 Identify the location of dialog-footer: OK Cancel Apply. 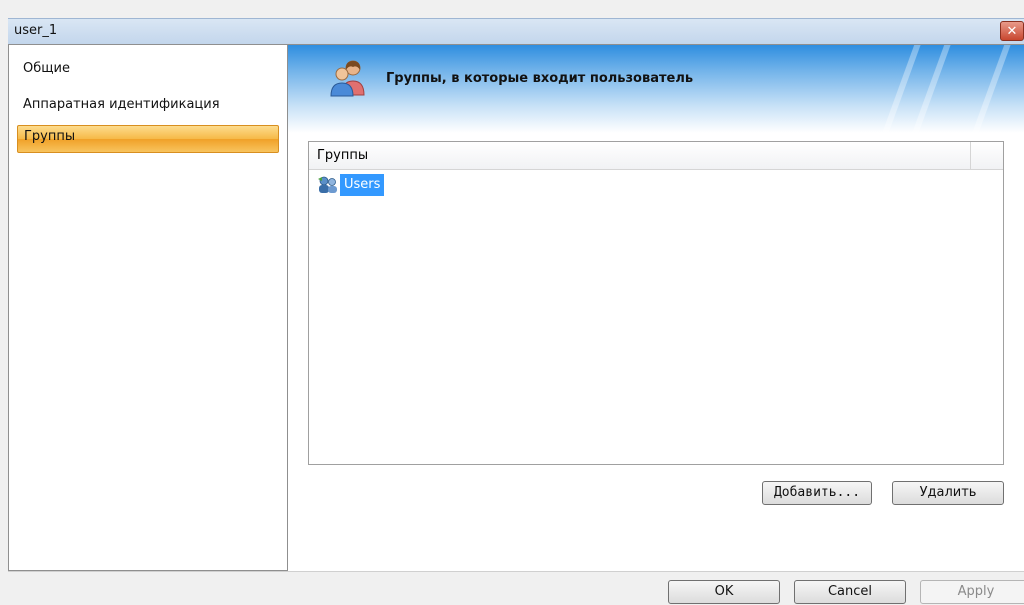
(516, 588).